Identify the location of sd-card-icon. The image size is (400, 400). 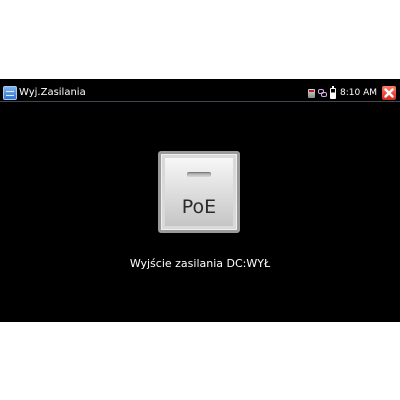
(311, 93).